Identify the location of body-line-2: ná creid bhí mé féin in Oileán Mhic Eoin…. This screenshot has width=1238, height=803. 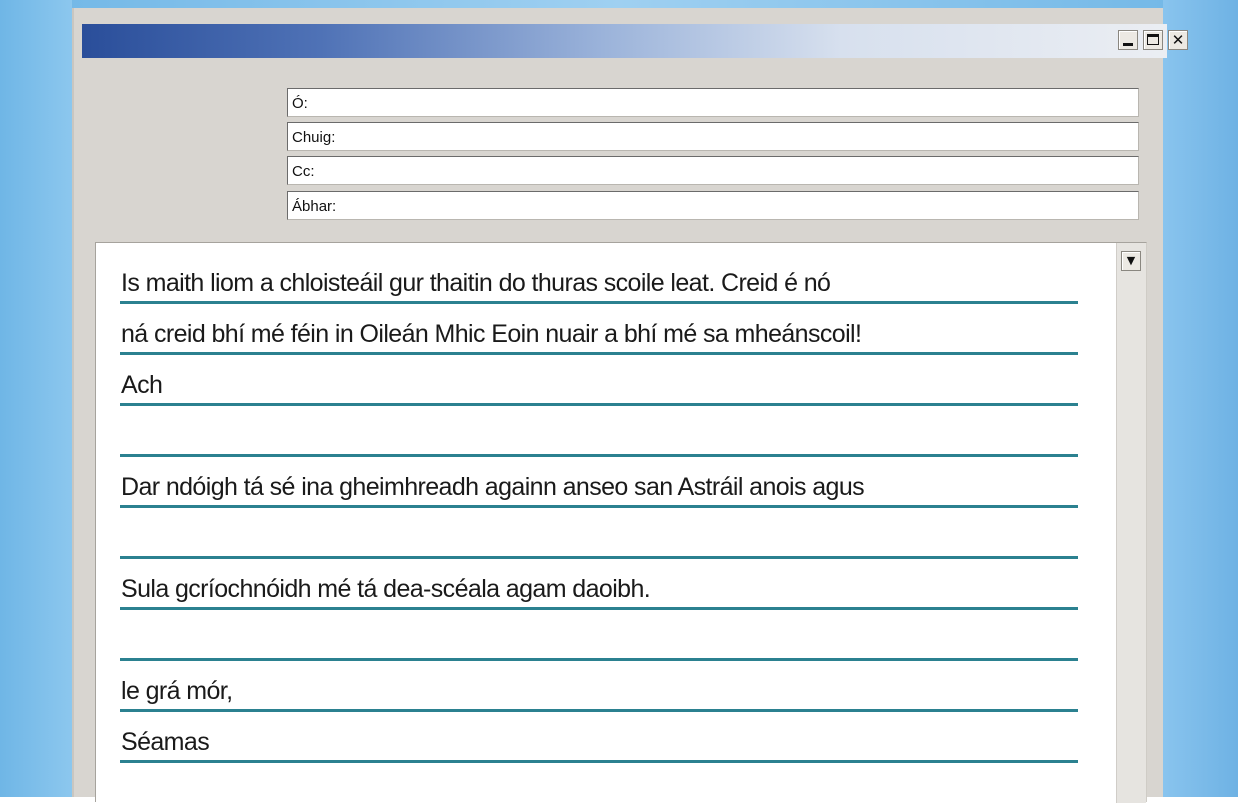
(491, 334).